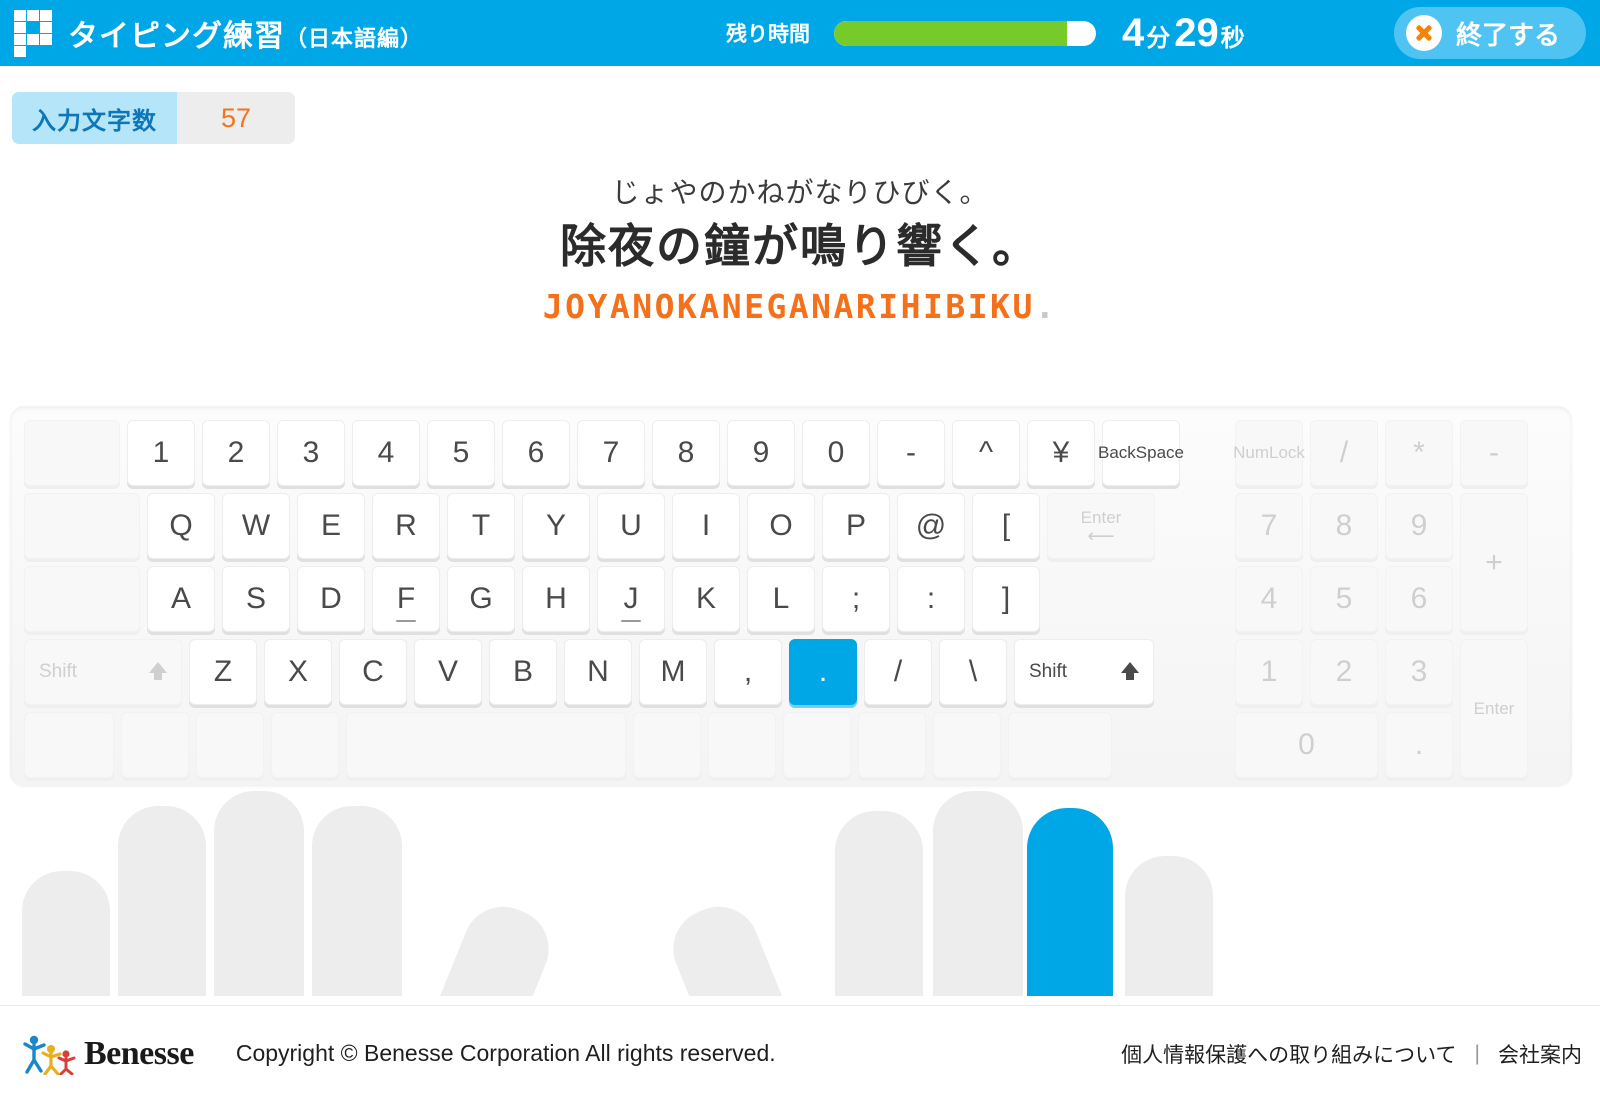  Describe the element at coordinates (256, 599) in the screenshot. I see `key-s: S` at that location.